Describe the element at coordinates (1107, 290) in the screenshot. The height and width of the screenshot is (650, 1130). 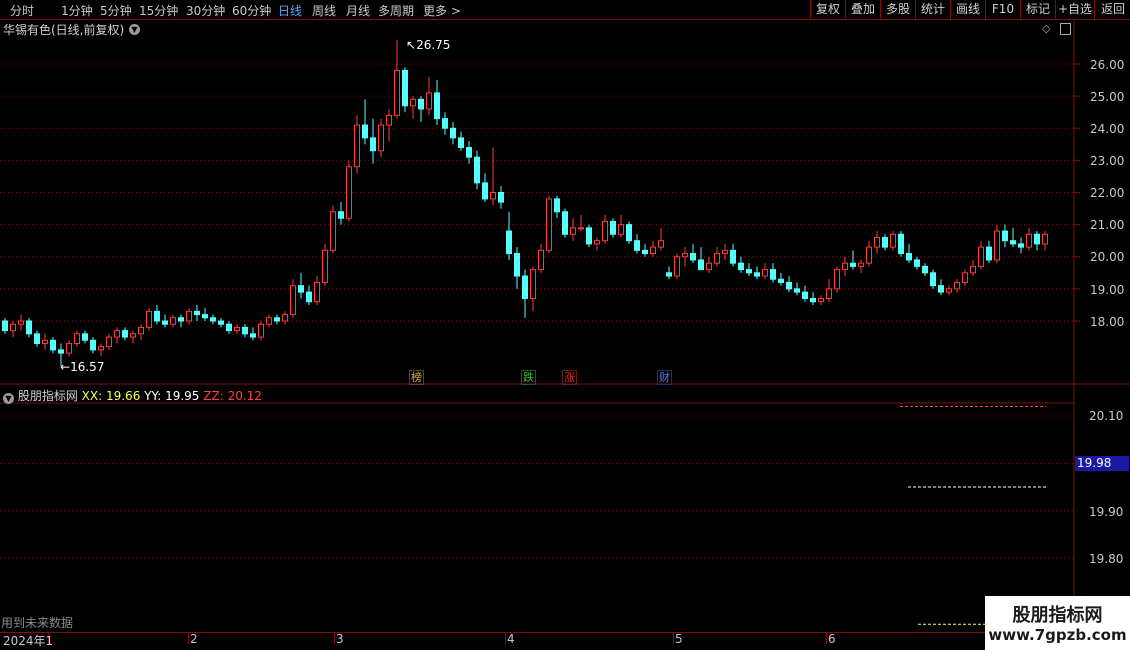
I see `y-axis-label: 19.00` at that location.